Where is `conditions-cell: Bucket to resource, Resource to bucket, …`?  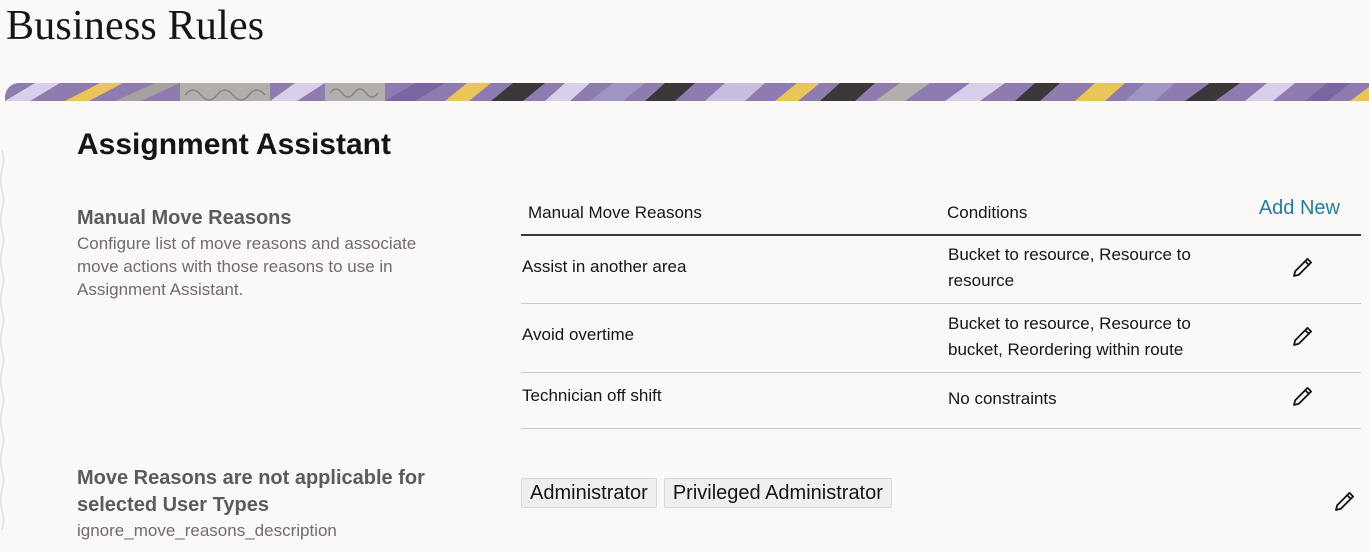
conditions-cell: Bucket to resource, Resource to bucket, … is located at coordinates (1069, 336).